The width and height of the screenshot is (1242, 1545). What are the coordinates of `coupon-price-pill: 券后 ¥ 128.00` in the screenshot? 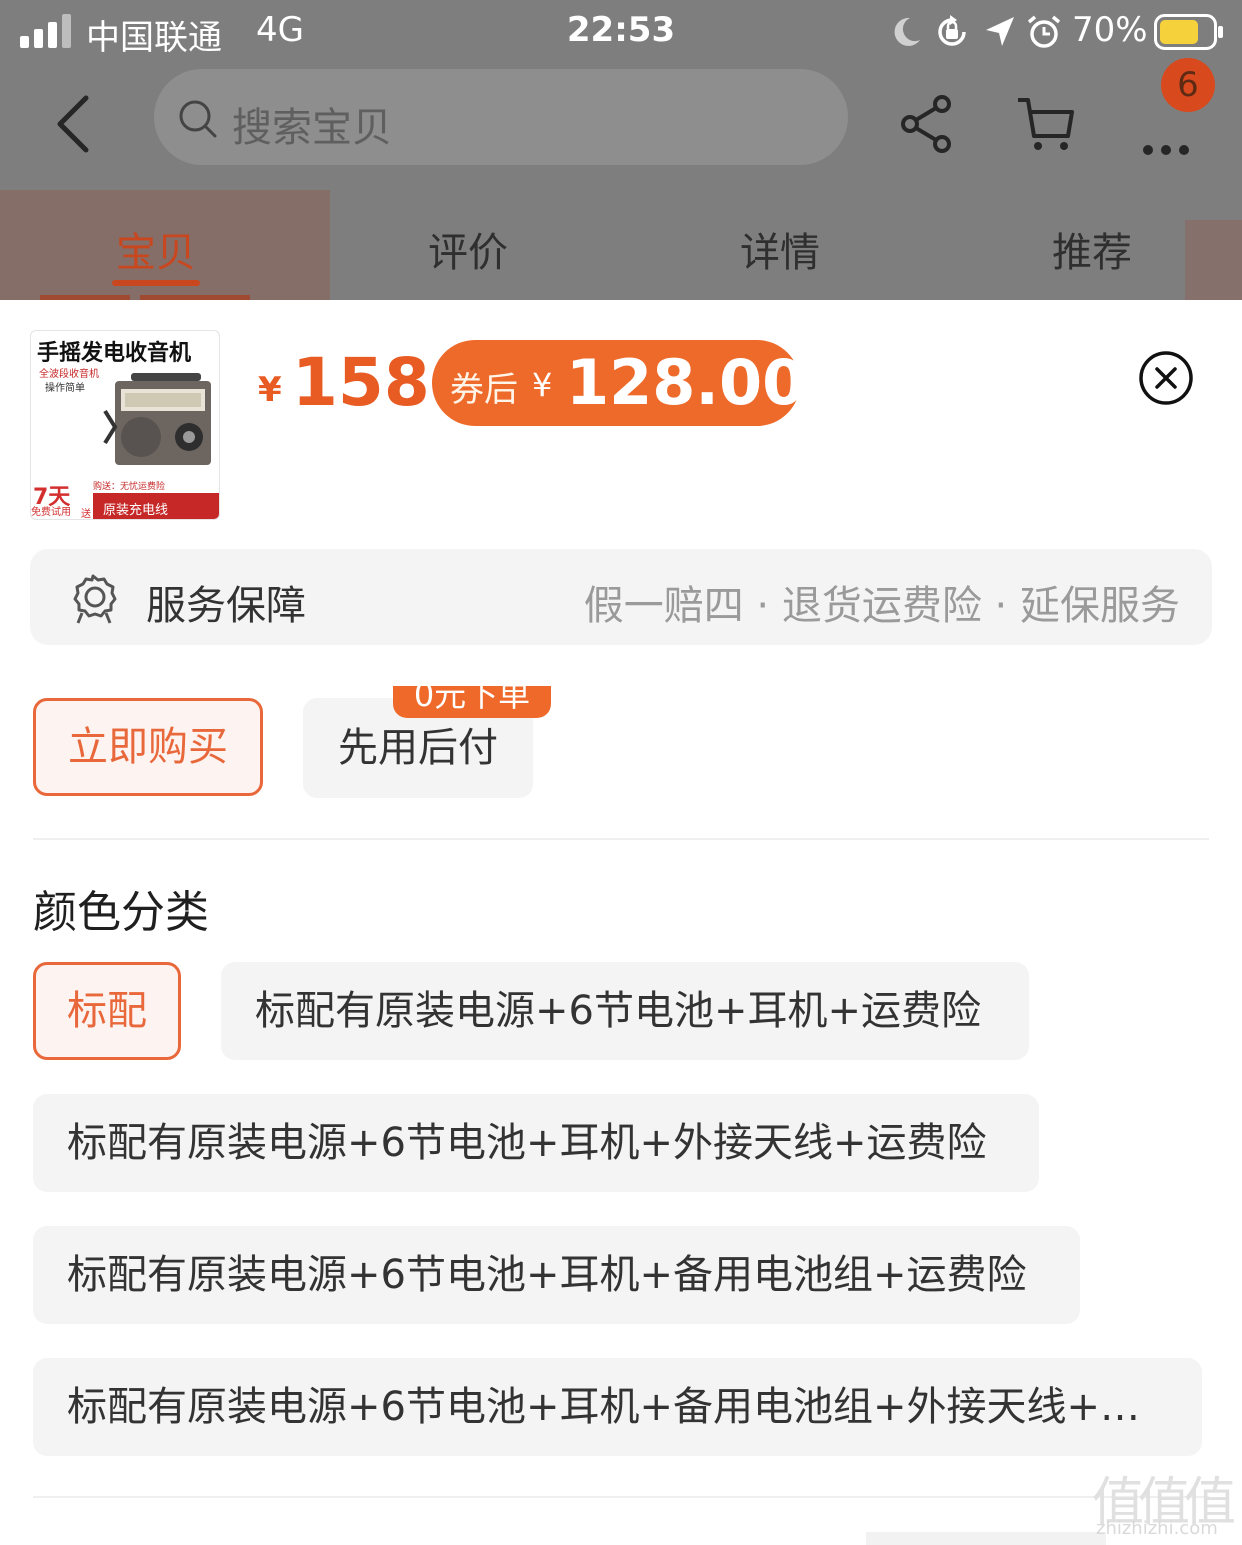 It's located at (618, 383).